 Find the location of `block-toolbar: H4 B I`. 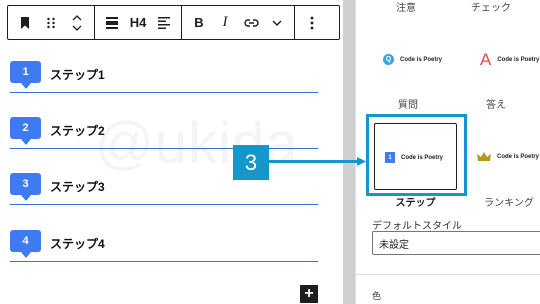

block-toolbar: H4 B I is located at coordinates (173, 22).